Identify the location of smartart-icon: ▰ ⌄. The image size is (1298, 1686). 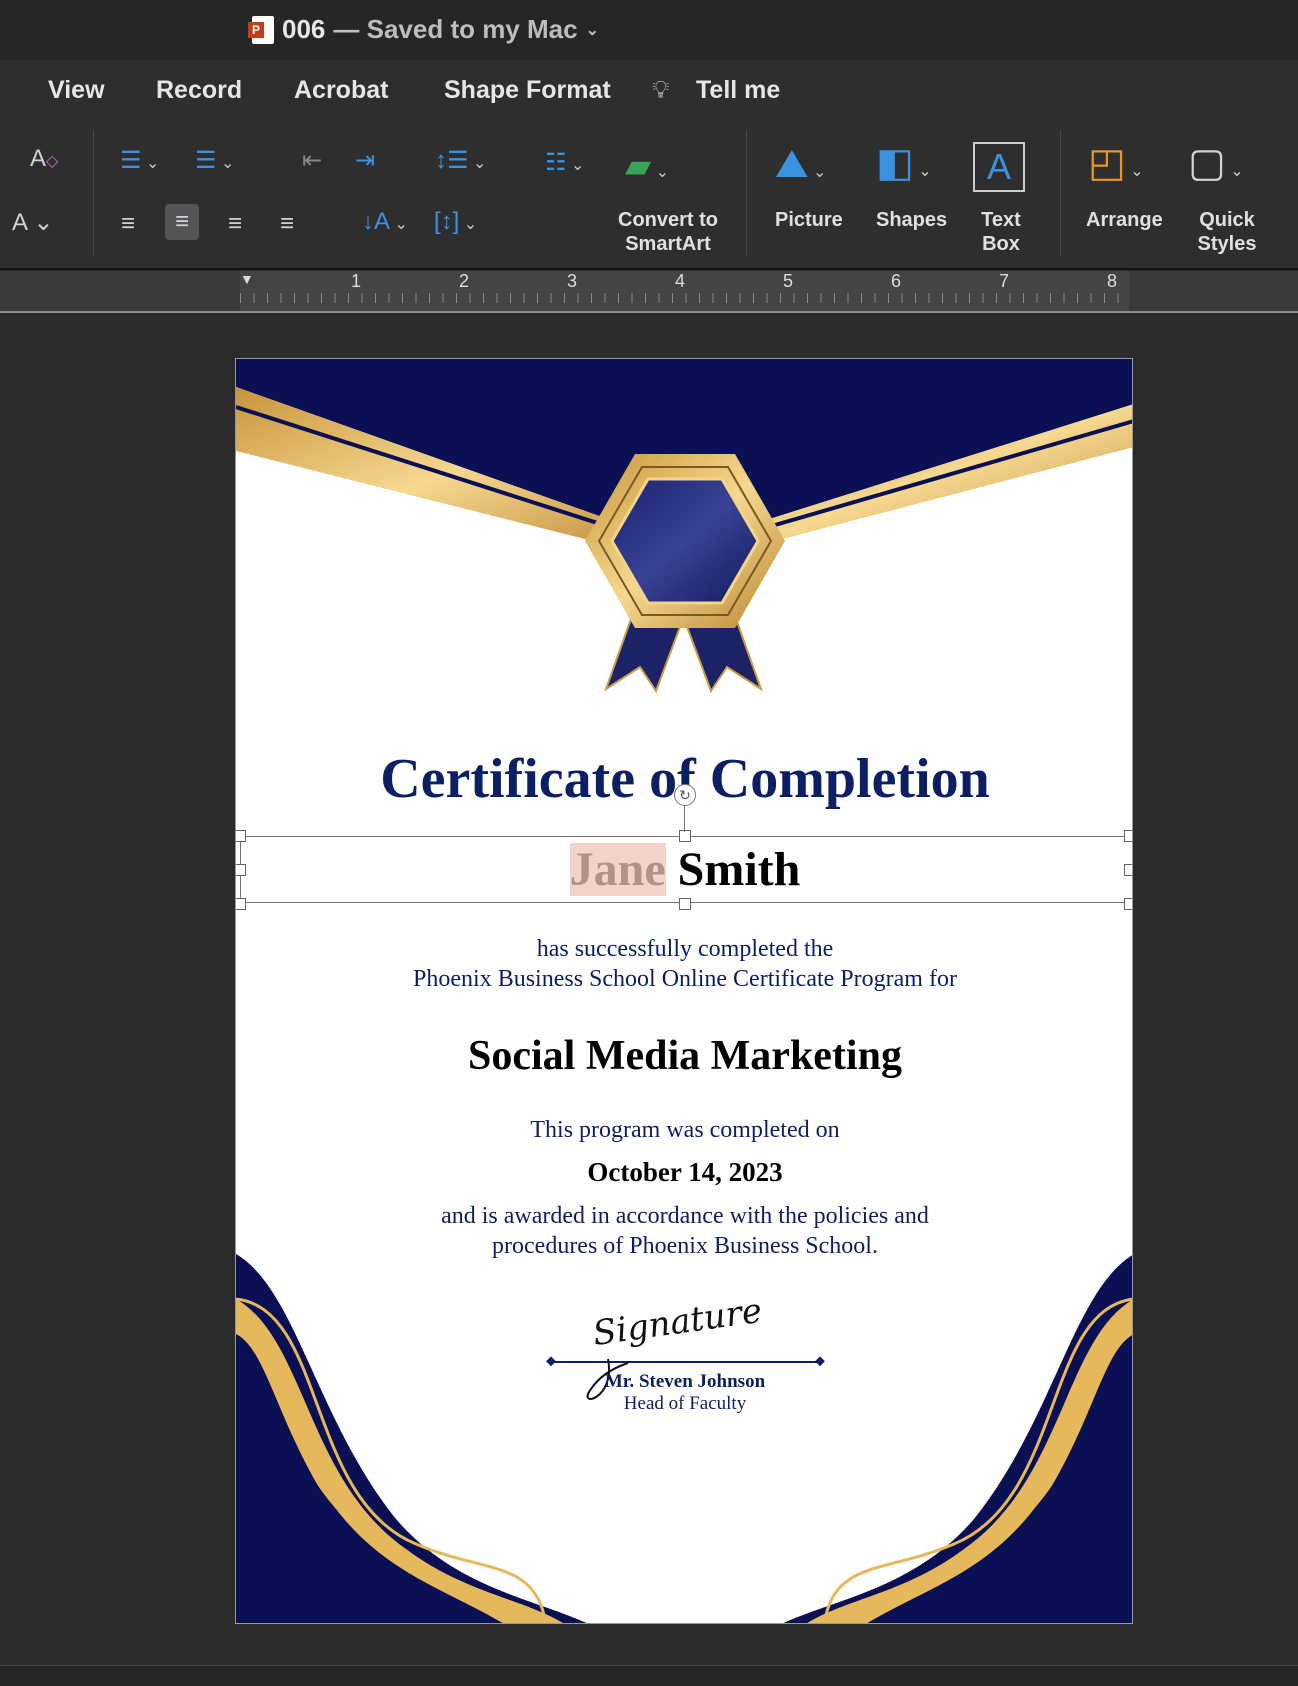
(647, 166).